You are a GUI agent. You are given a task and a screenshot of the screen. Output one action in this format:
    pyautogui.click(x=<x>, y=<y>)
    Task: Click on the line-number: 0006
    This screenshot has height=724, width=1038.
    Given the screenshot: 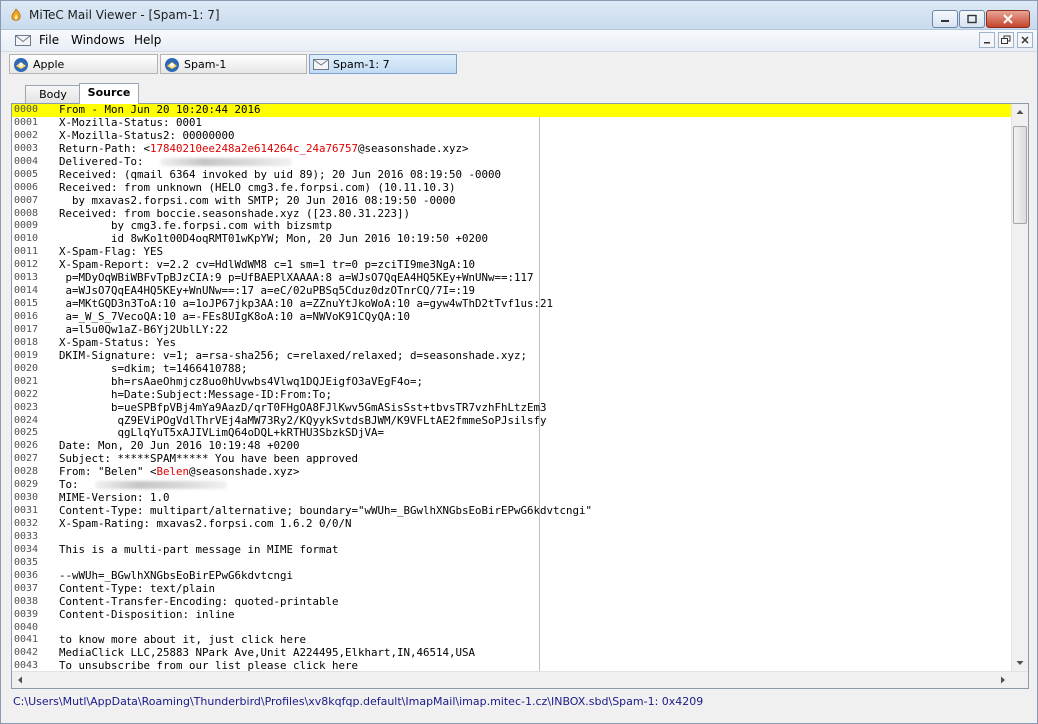 What is the action you would take?
    pyautogui.click(x=26, y=187)
    